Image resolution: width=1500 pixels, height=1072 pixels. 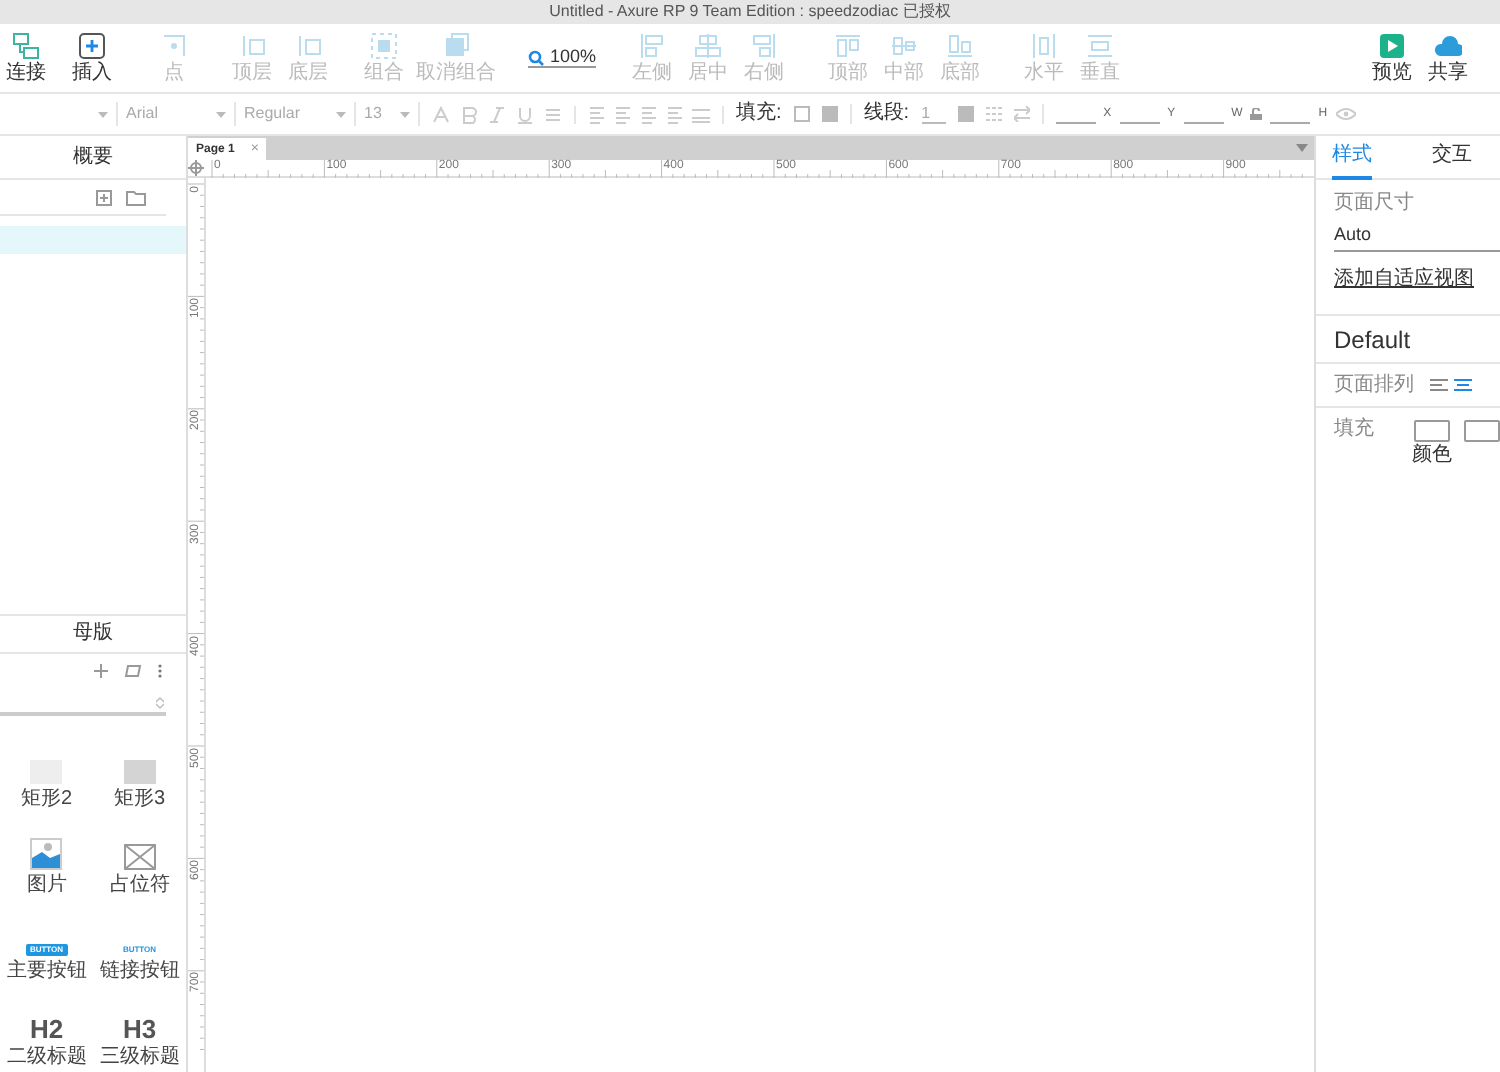 I want to click on toolbar-button: 共享, so click(x=1448, y=58).